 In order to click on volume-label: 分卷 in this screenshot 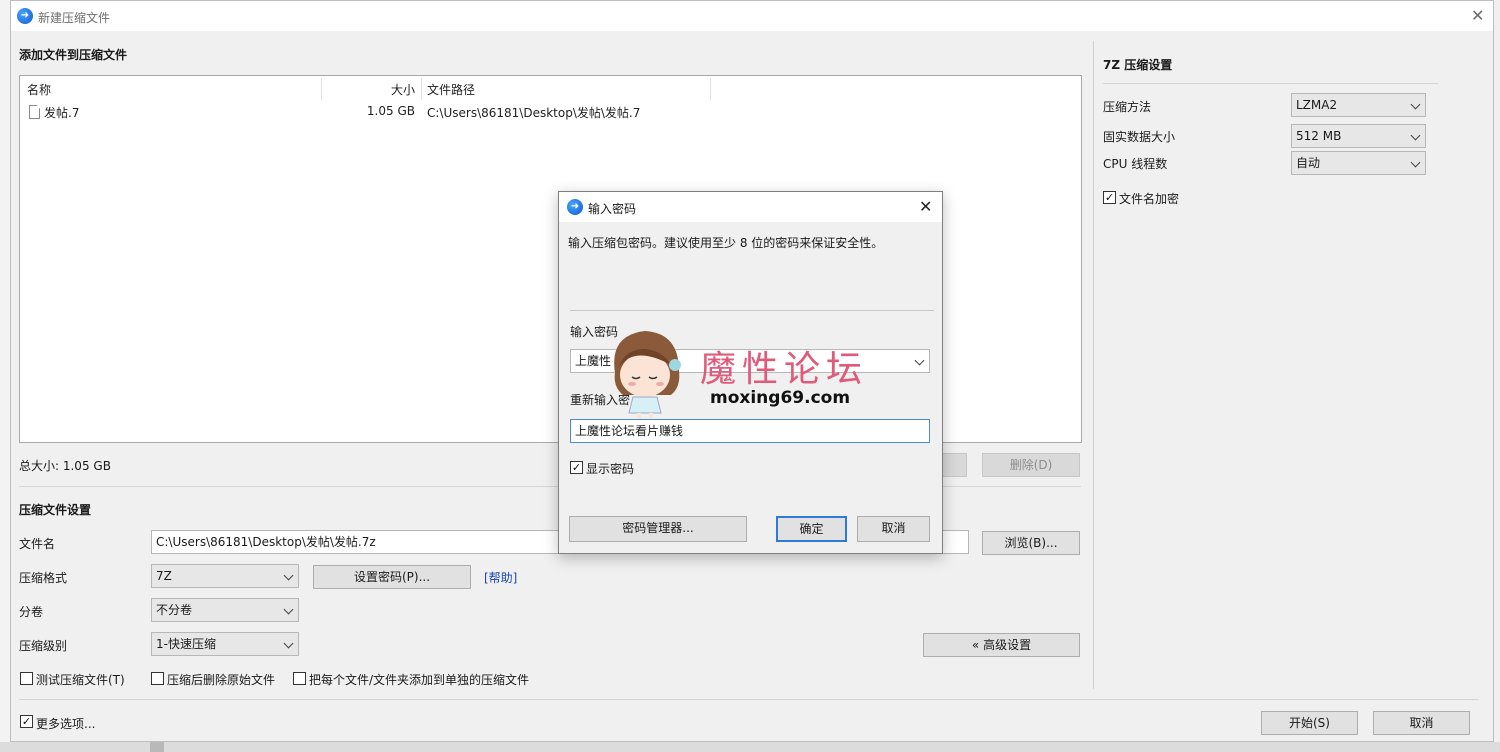, I will do `click(31, 612)`.